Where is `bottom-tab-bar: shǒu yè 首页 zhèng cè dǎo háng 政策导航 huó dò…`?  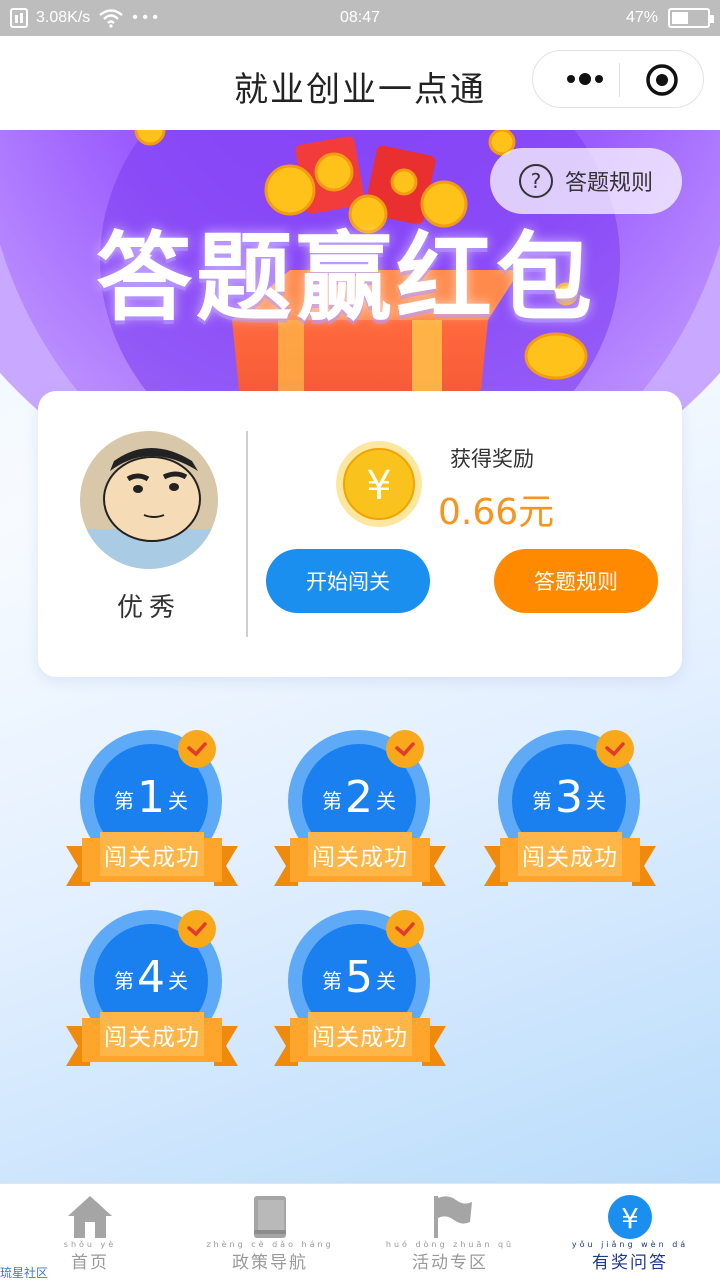
bottom-tab-bar: shǒu yè 首页 zhèng cè dǎo háng 政策导航 huó dò… is located at coordinates (360, 1231).